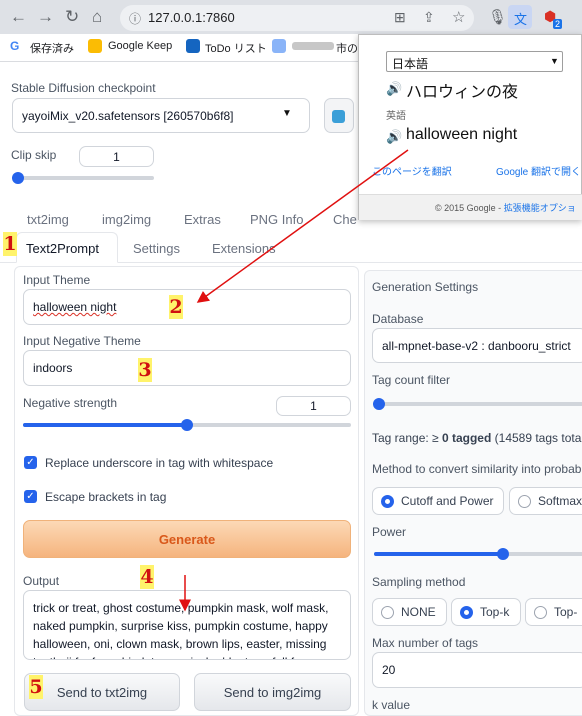  Describe the element at coordinates (36, 687) in the screenshot. I see `annotation-5: 5` at that location.